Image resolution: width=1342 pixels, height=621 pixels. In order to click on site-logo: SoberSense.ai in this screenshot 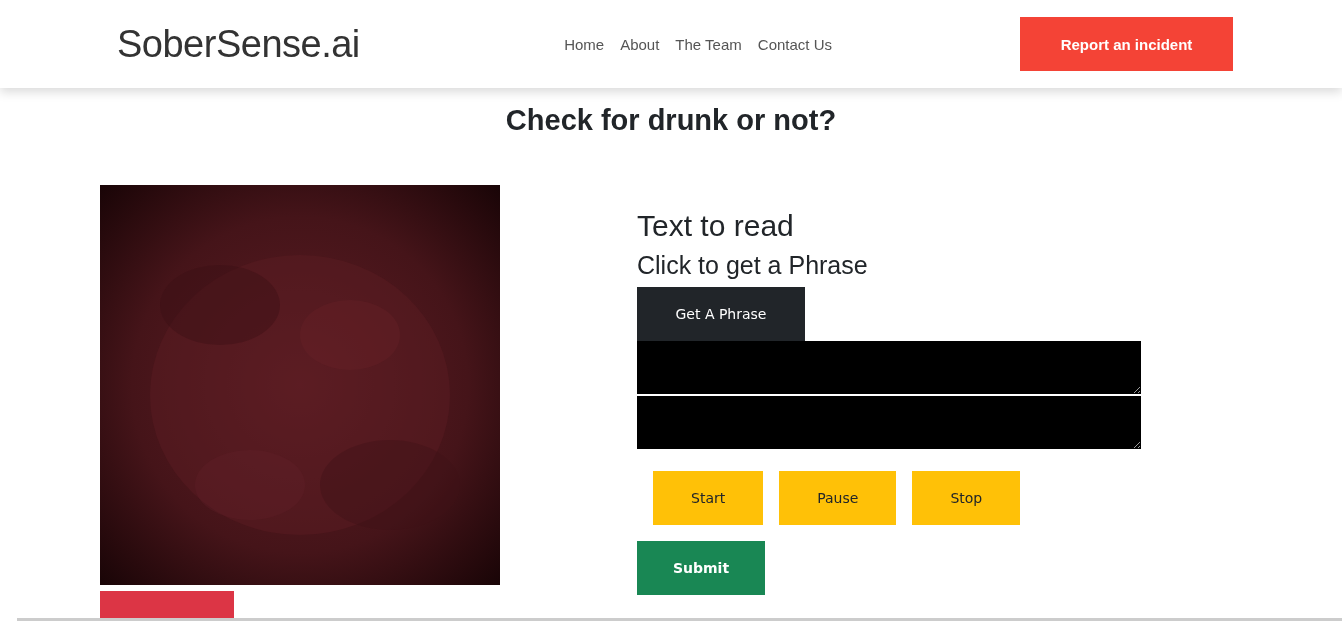, I will do `click(238, 44)`.